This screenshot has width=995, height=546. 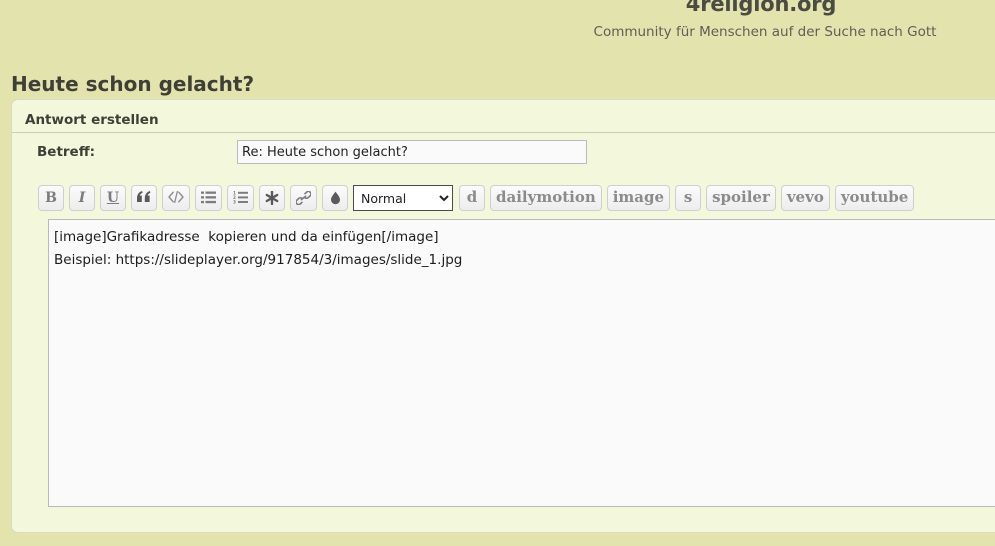 I want to click on asterisk-icon, so click(x=272, y=198).